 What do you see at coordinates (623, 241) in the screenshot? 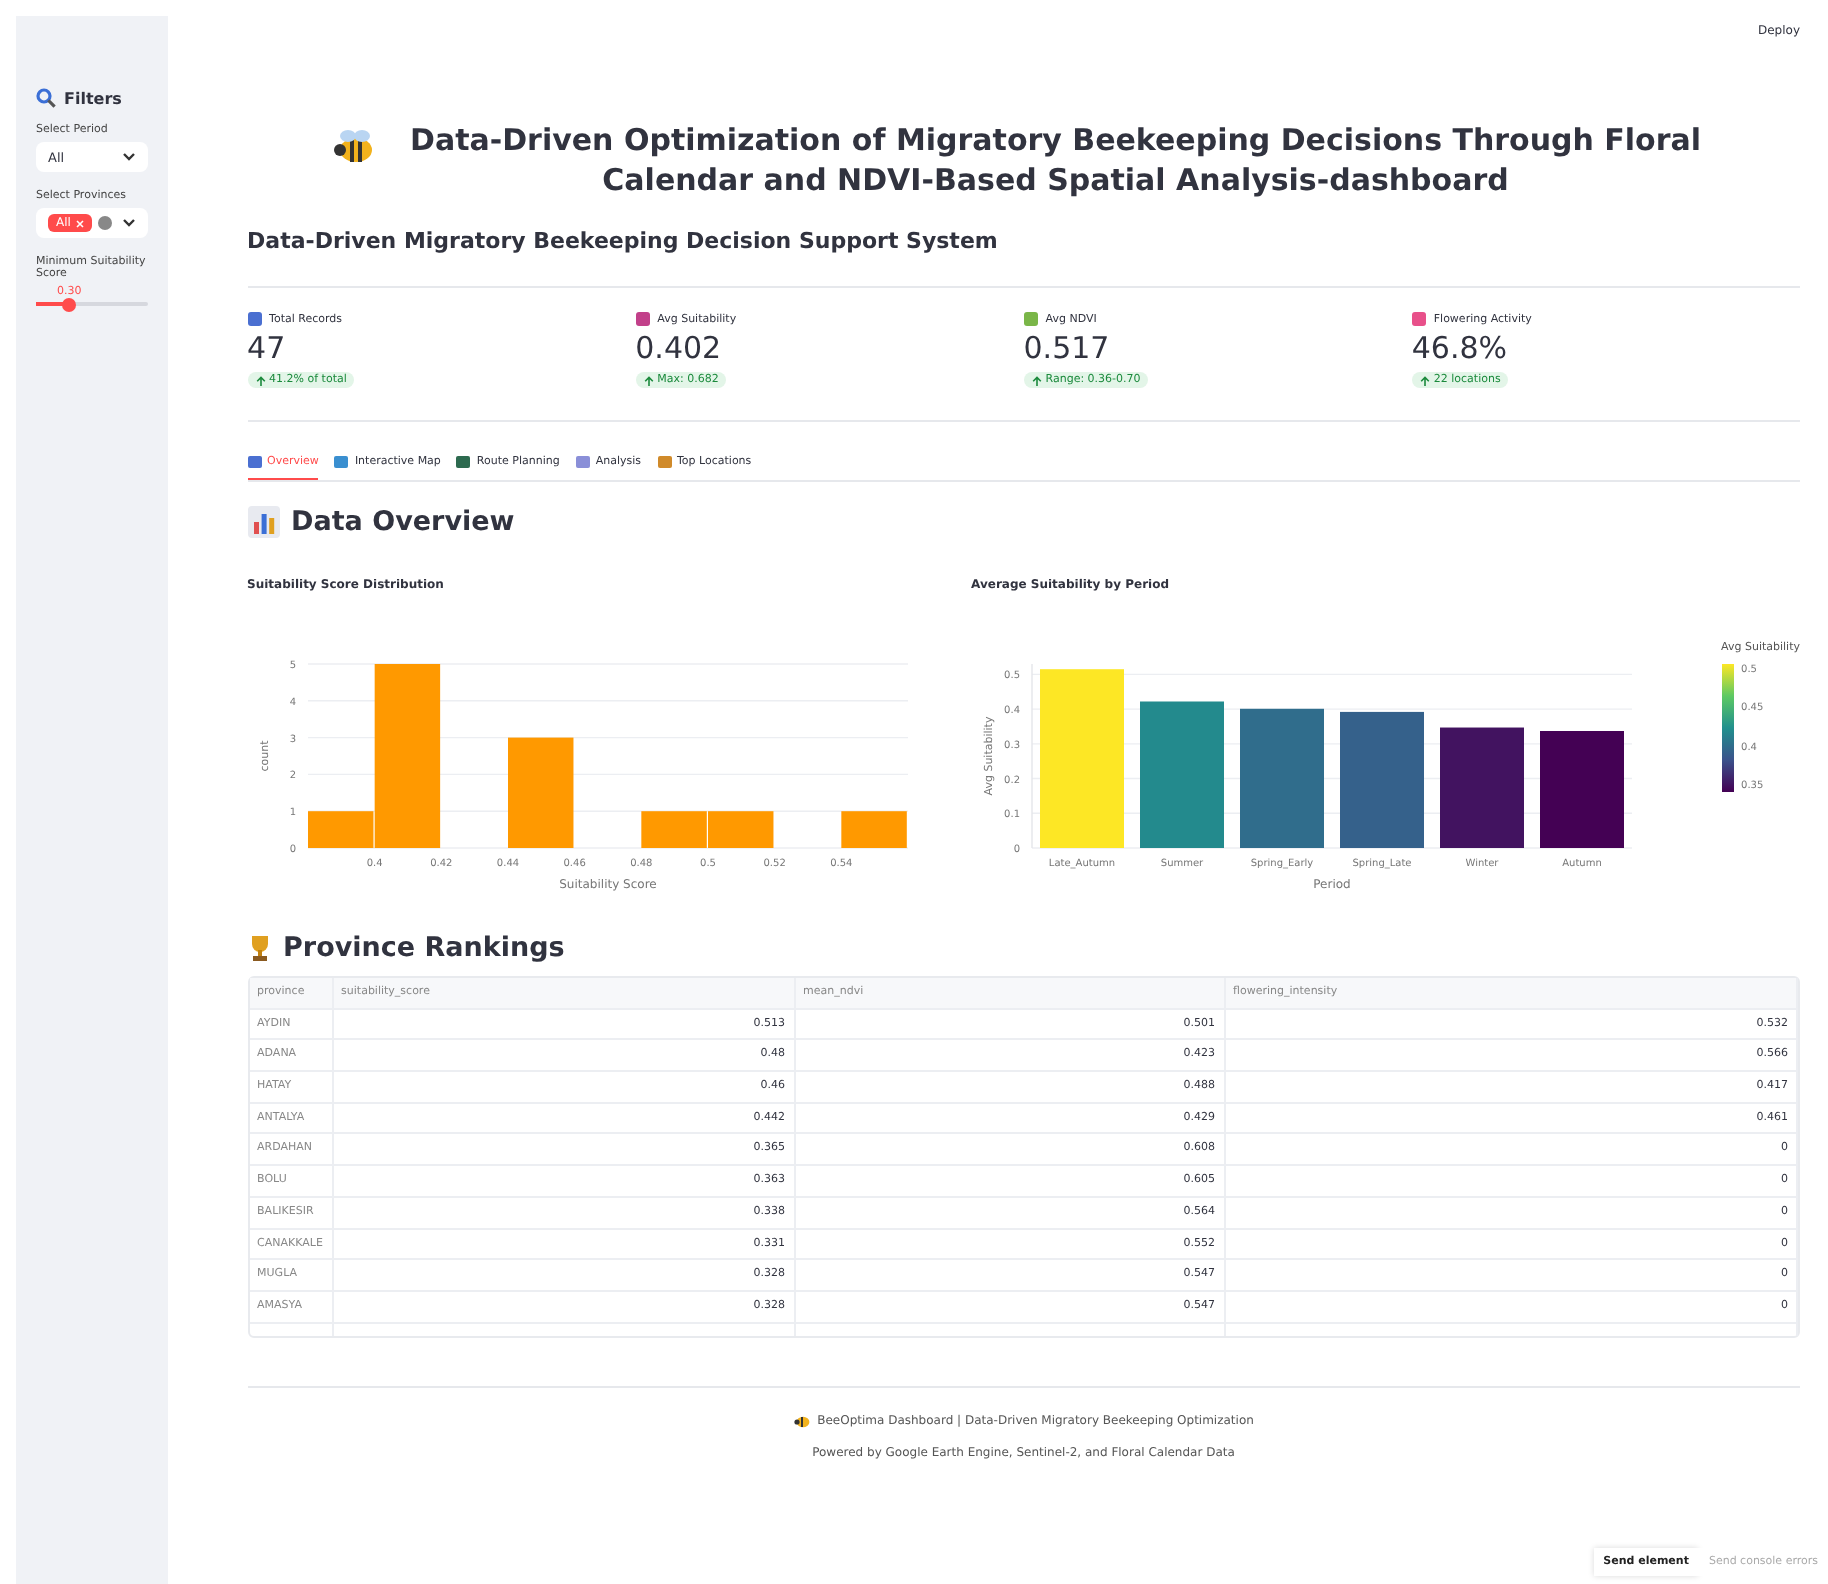
I see `page-subtitle: Data-Driven Migratory Beekeeping Decision Support System` at bounding box center [623, 241].